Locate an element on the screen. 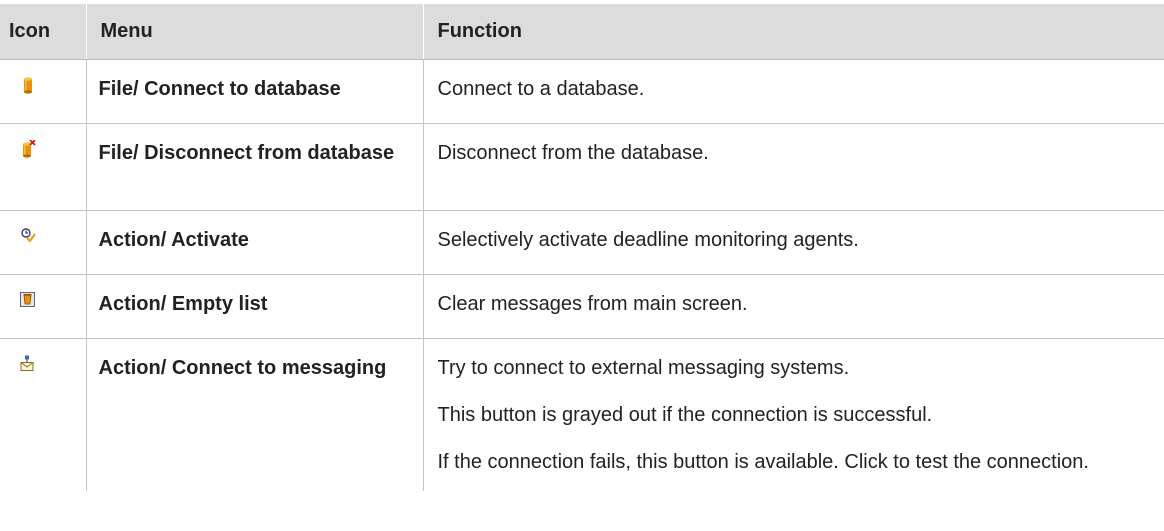  menu-cell: Action/ Empty list is located at coordinates (254, 306).